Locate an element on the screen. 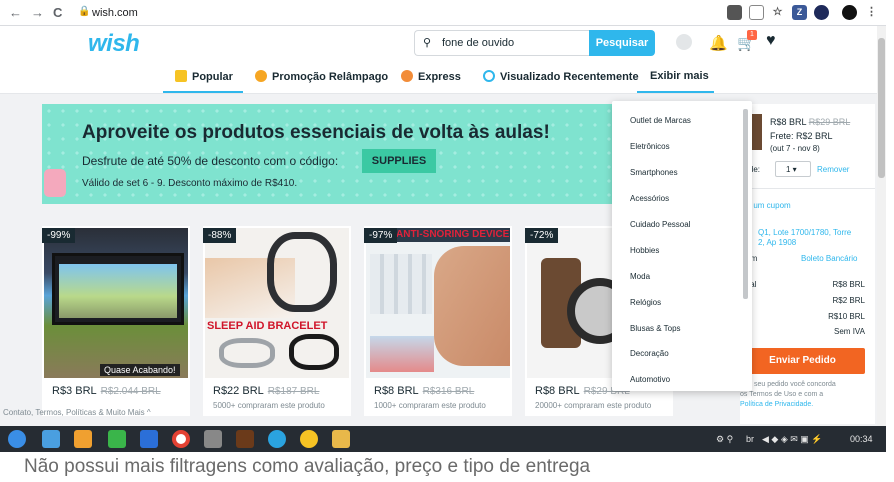  product-image: SLEEP AID BRACELET is located at coordinates (277, 303).